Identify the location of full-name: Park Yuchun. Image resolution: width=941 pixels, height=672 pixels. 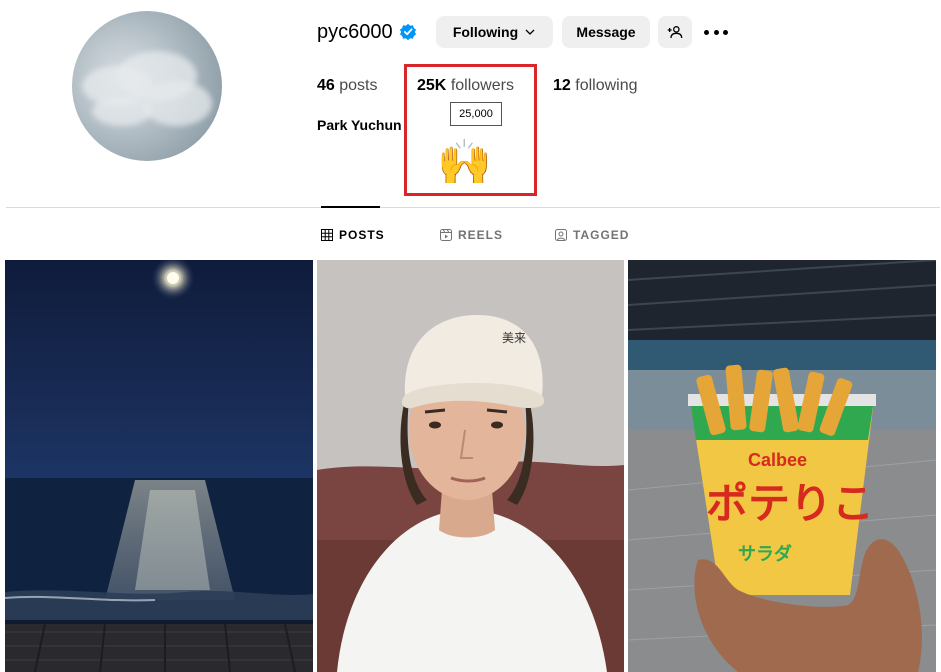
(359, 125).